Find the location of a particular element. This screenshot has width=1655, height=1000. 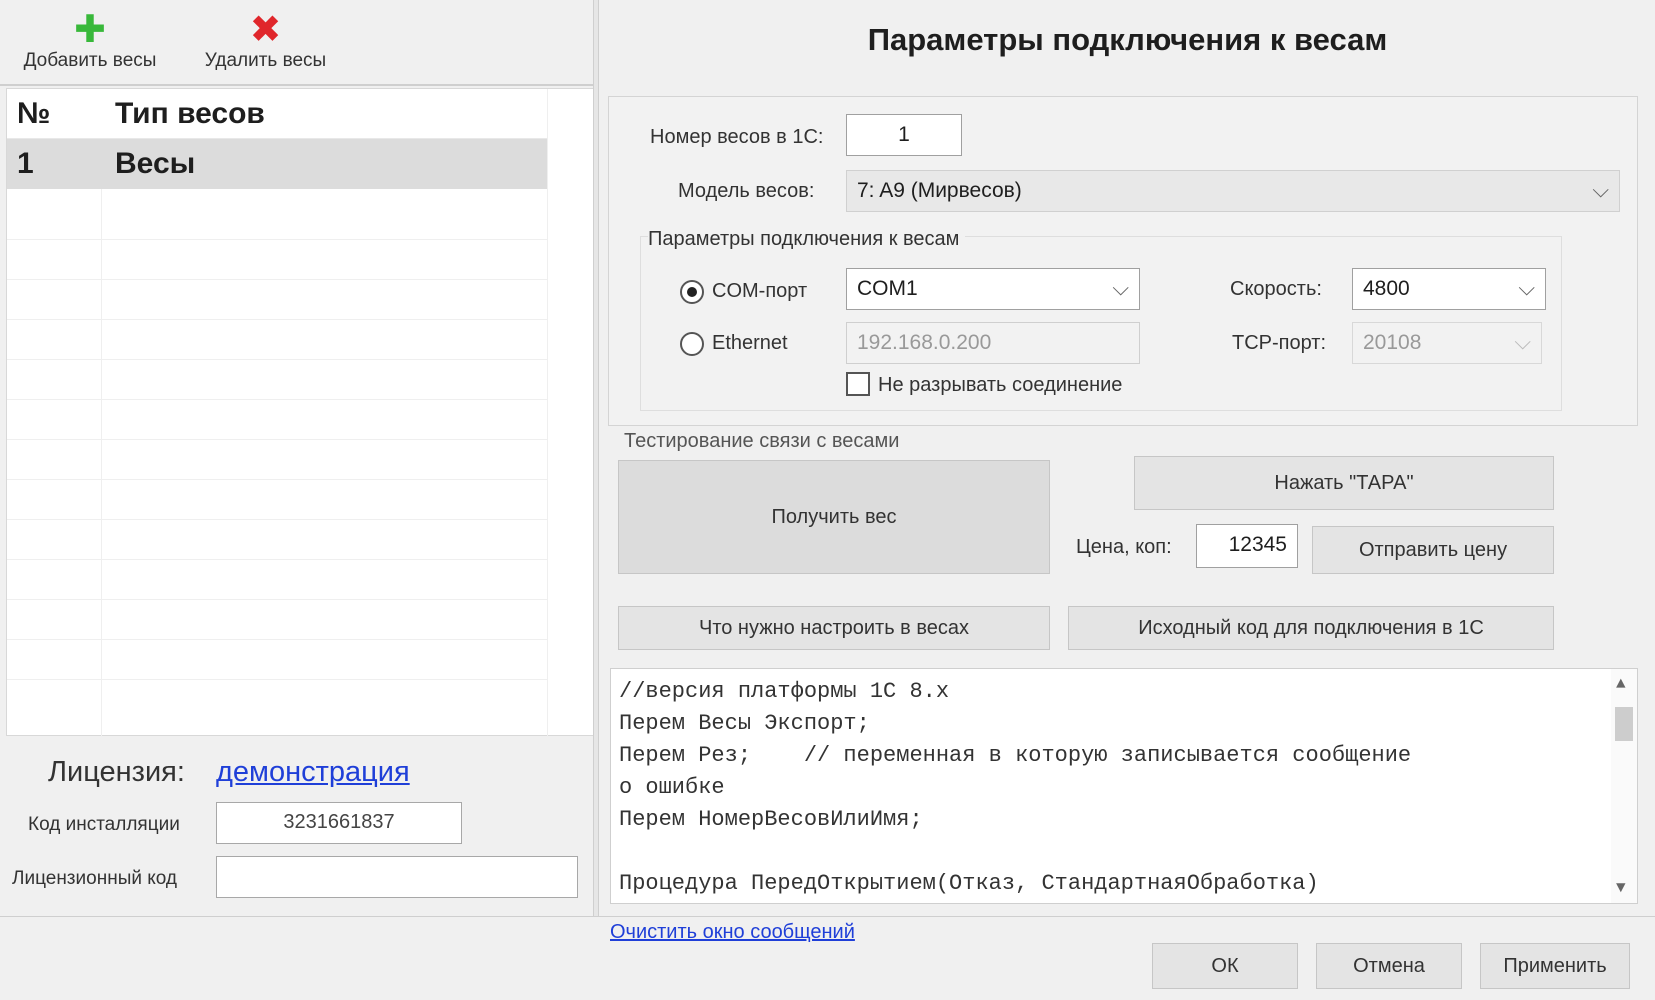

cancel-button: Отмена is located at coordinates (1389, 966).